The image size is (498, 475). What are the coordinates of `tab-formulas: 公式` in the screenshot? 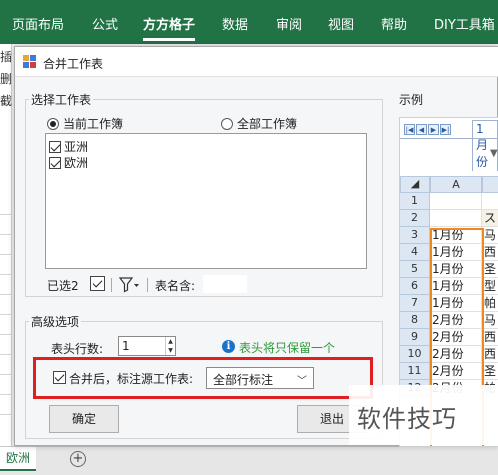 It's located at (105, 23).